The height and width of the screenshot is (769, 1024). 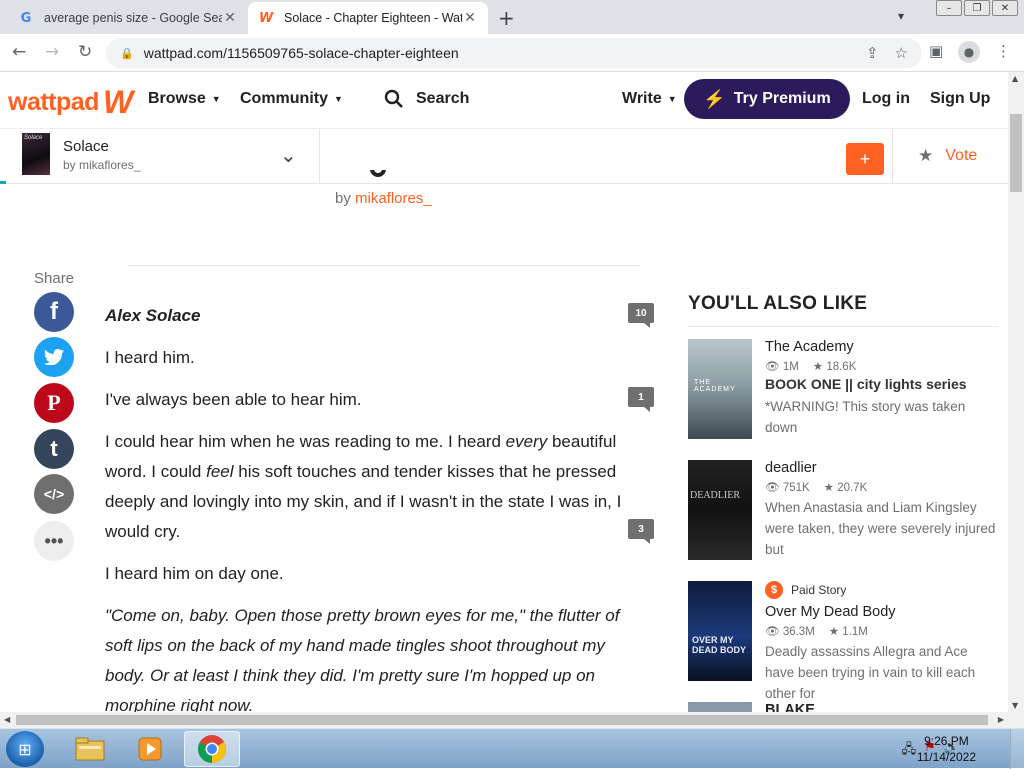 I want to click on wattpad-logo: wattpad W, so click(x=70, y=102).